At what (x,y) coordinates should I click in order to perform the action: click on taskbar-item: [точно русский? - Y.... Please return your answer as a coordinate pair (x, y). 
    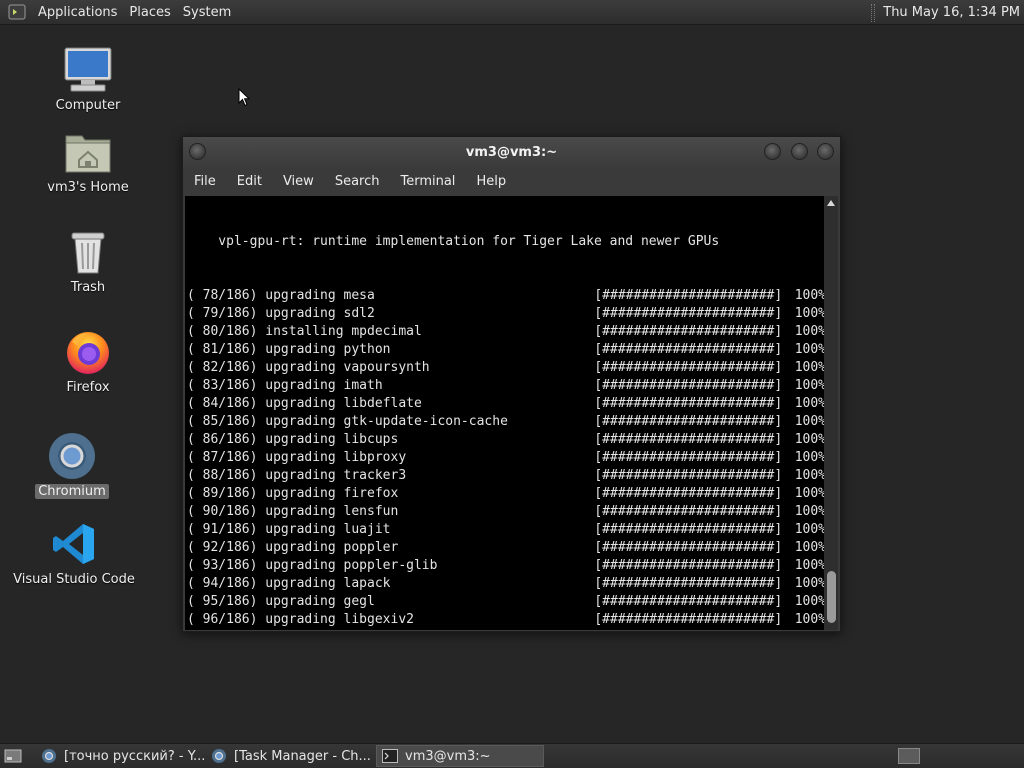
    Looking at the image, I should click on (120, 756).